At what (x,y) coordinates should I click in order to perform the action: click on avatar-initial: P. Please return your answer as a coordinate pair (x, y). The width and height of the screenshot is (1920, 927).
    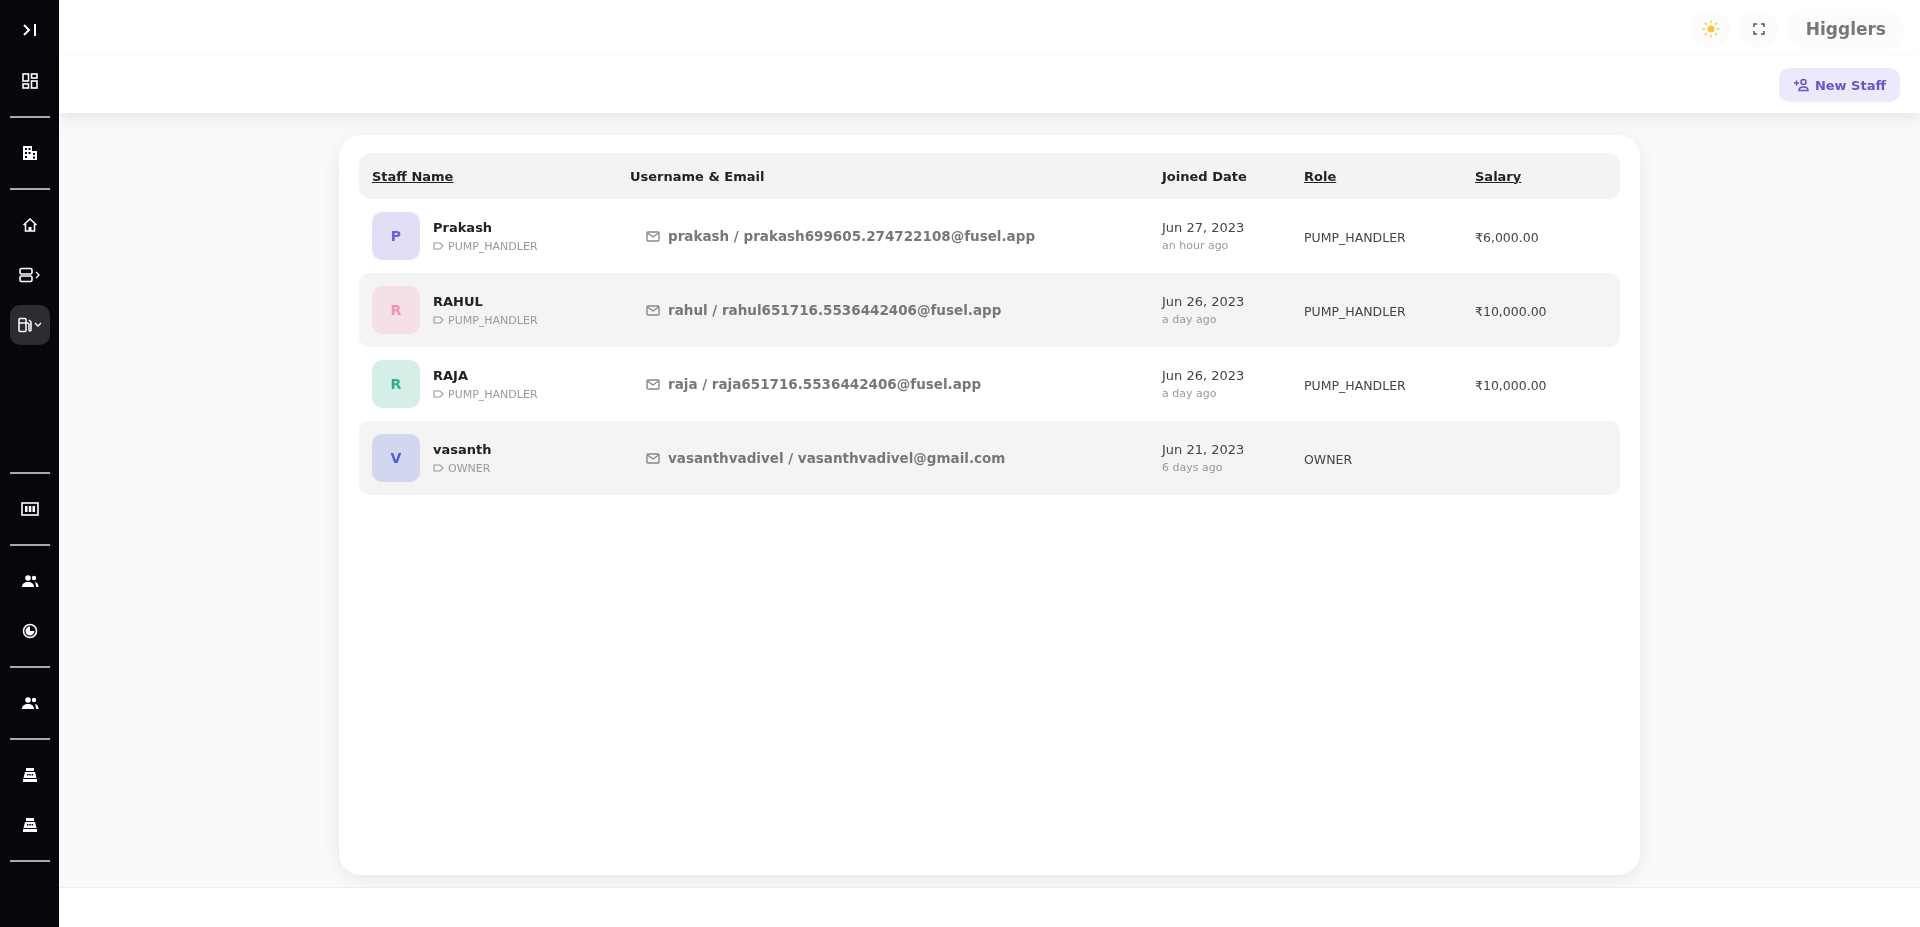
    Looking at the image, I should click on (396, 236).